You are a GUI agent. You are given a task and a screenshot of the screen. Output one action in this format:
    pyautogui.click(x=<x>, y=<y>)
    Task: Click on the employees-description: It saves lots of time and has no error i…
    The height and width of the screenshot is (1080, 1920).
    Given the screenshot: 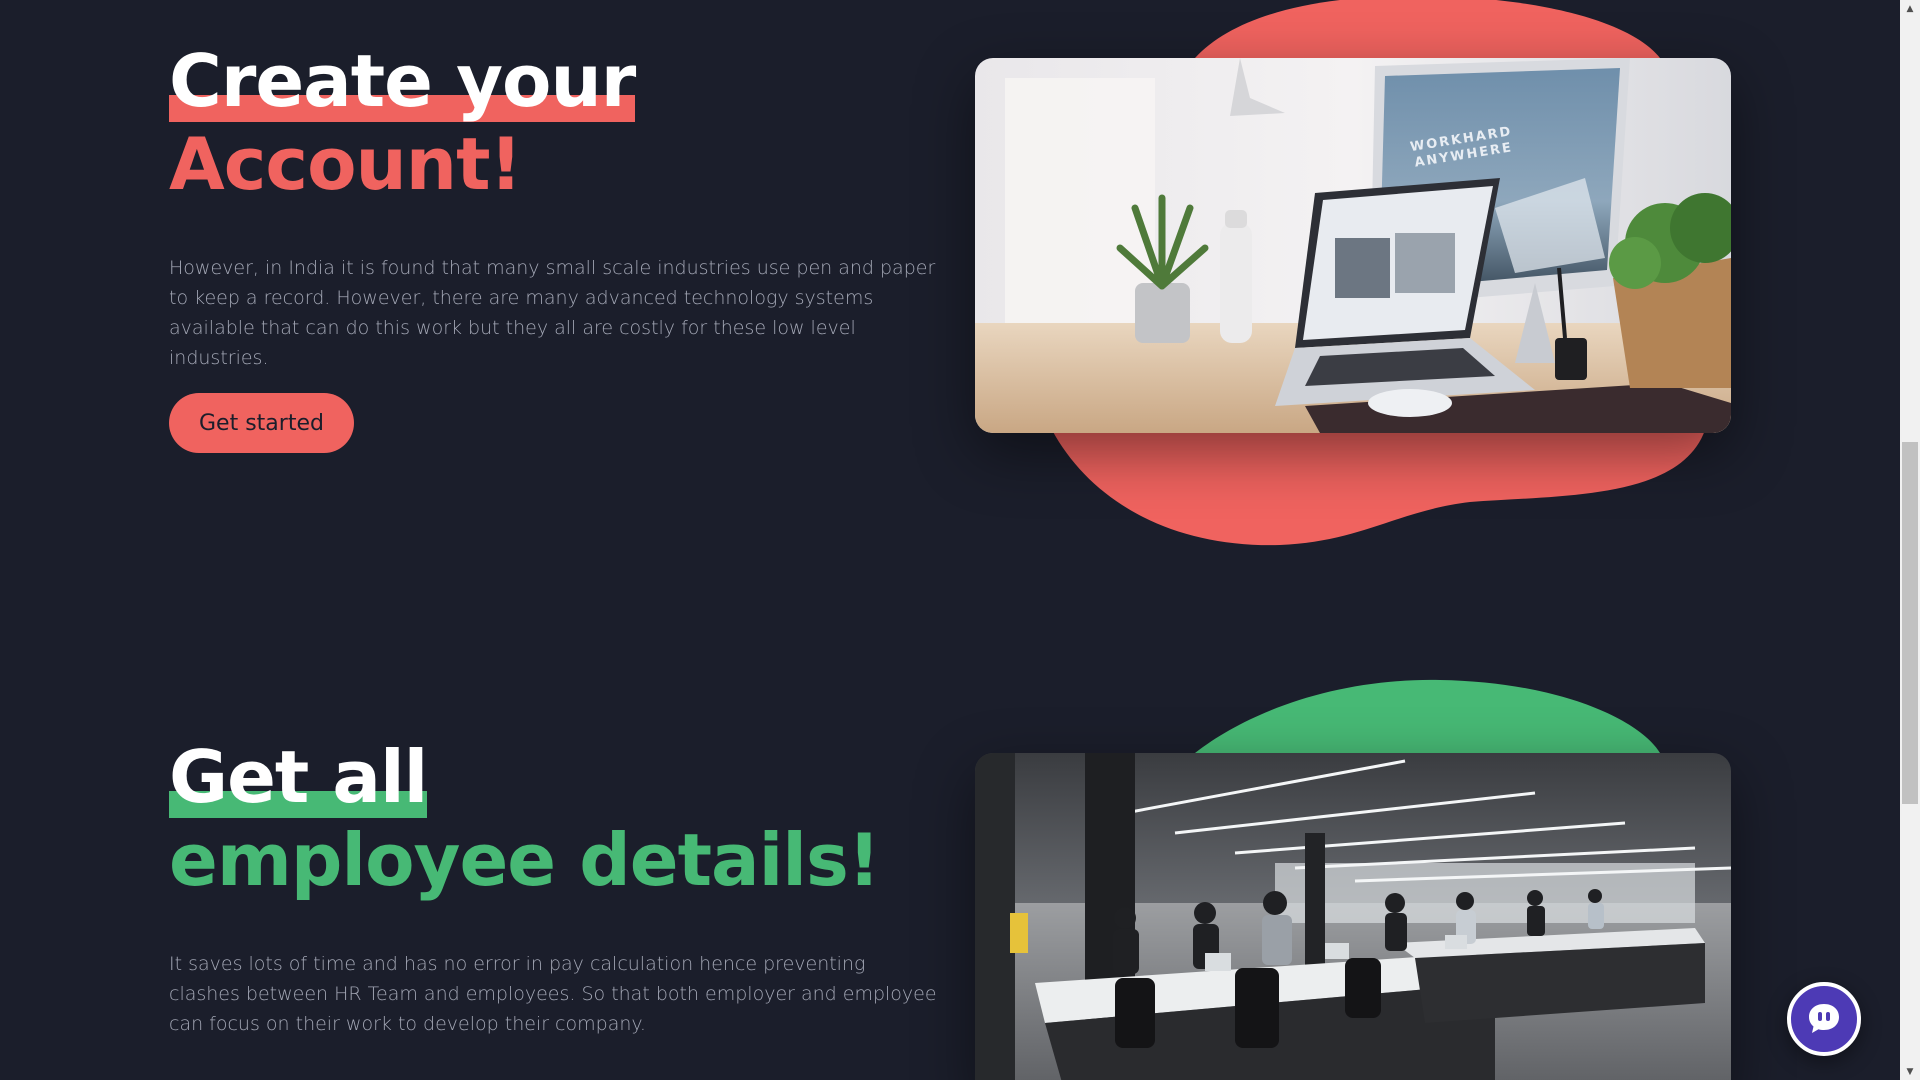 What is the action you would take?
    pyautogui.click(x=553, y=994)
    